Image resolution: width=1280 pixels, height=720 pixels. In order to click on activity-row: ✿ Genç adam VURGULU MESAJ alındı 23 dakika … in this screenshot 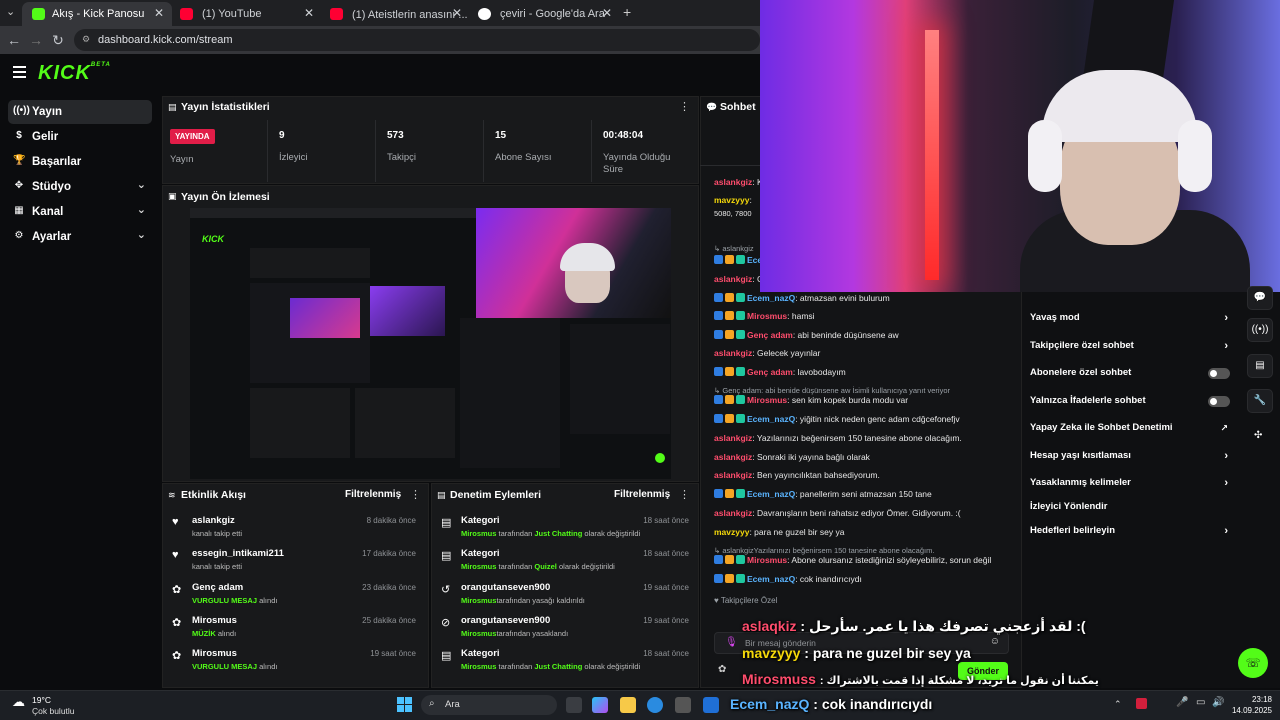, I will do `click(293, 595)`.